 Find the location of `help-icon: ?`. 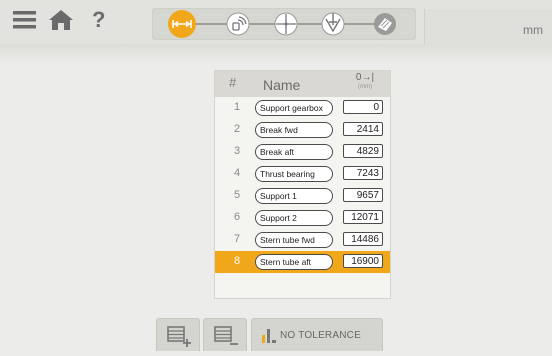

help-icon: ? is located at coordinates (98, 20).